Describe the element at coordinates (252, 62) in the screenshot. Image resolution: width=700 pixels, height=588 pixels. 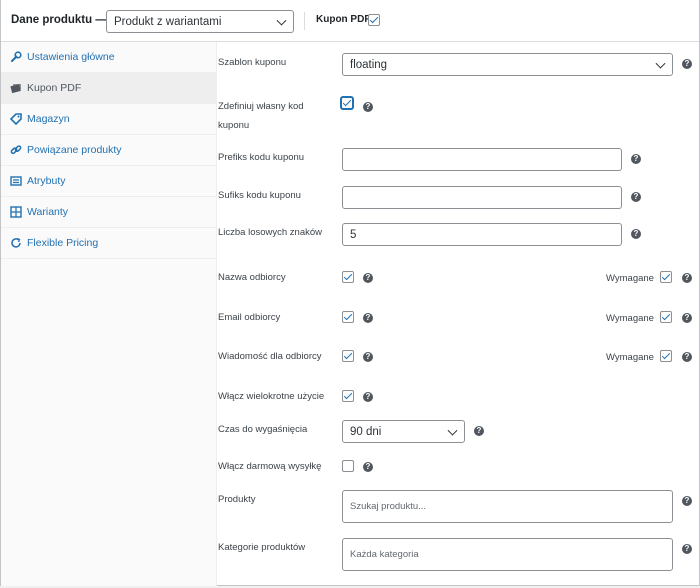
I see `coupon-template-label: Szablon kuponu` at that location.